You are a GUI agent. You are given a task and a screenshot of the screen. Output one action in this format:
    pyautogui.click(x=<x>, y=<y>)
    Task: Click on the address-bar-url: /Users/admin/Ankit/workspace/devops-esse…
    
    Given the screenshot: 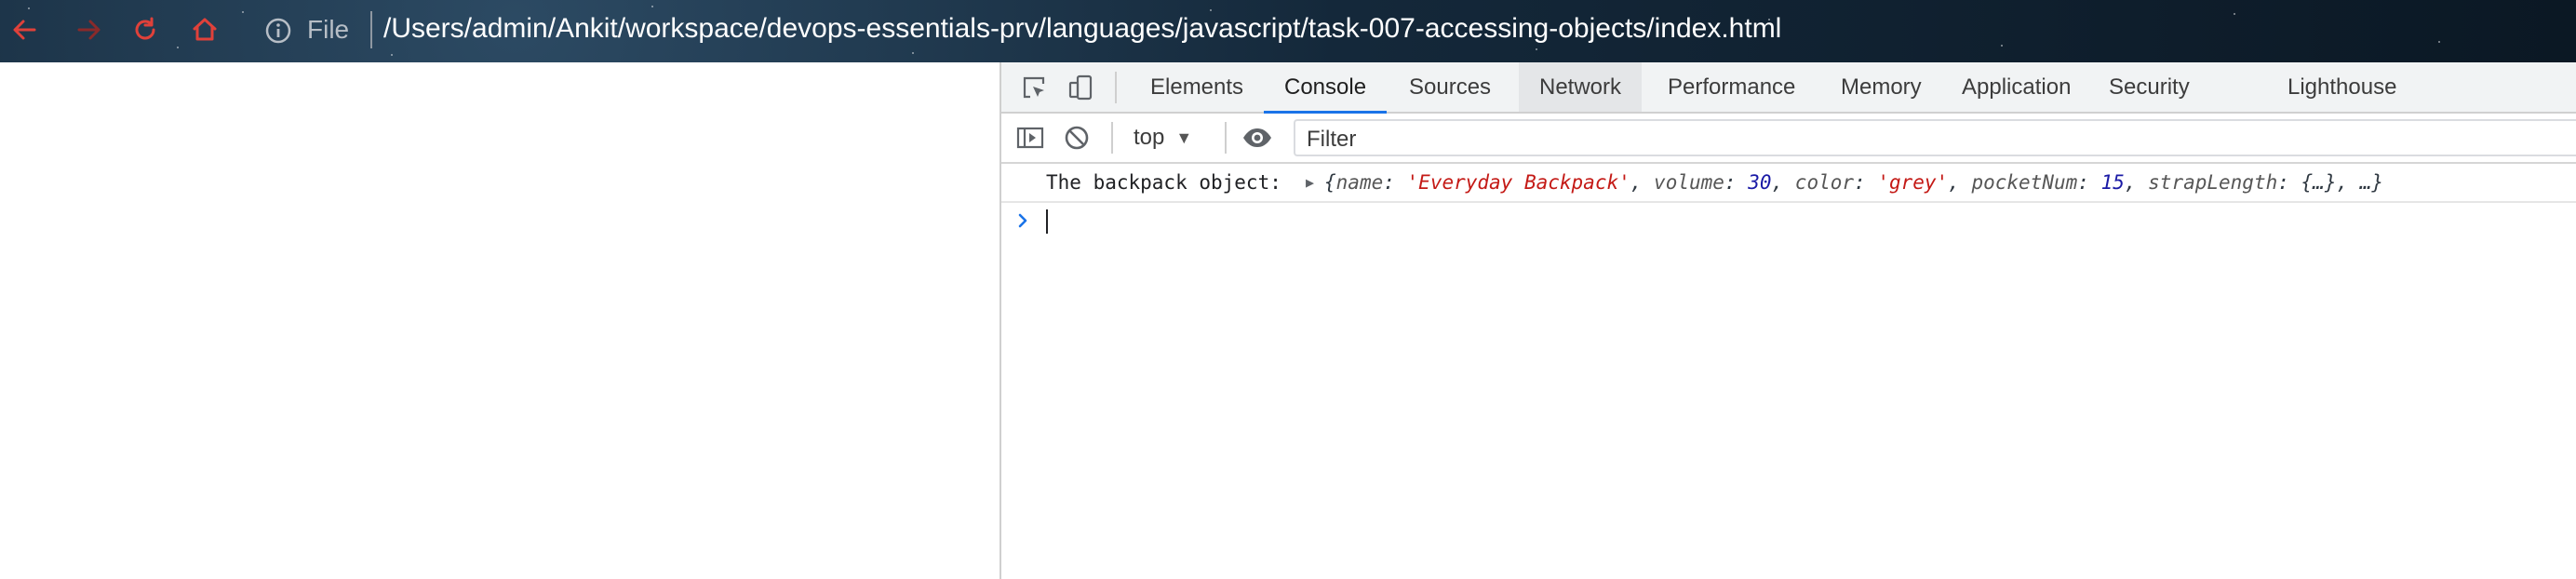 What is the action you would take?
    pyautogui.click(x=1082, y=29)
    